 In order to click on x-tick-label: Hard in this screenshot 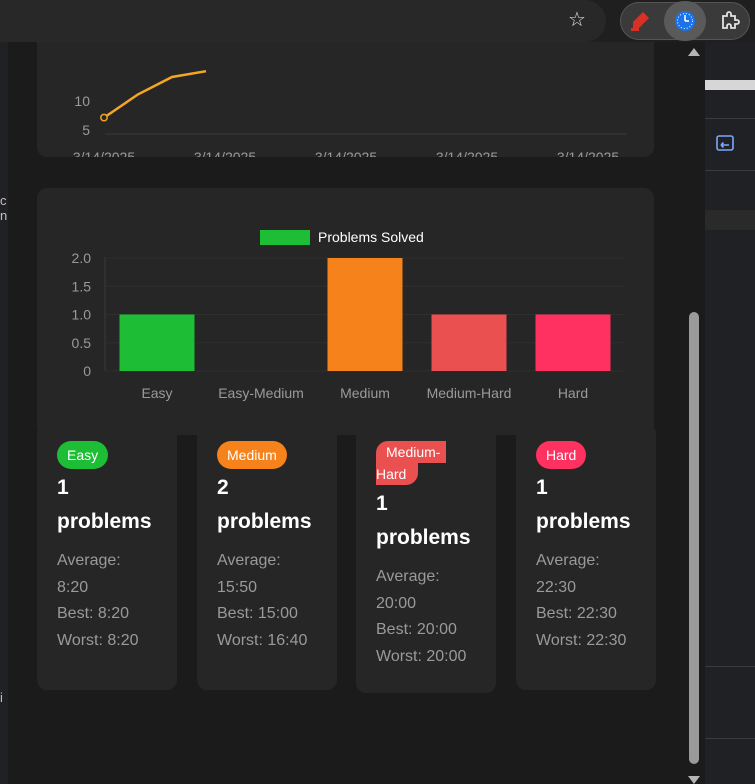, I will do `click(573, 393)`.